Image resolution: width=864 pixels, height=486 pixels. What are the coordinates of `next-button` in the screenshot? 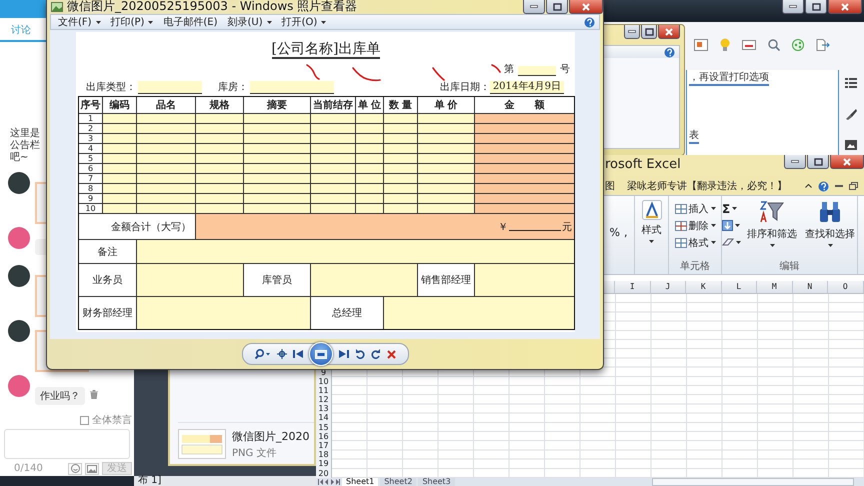 It's located at (343, 354).